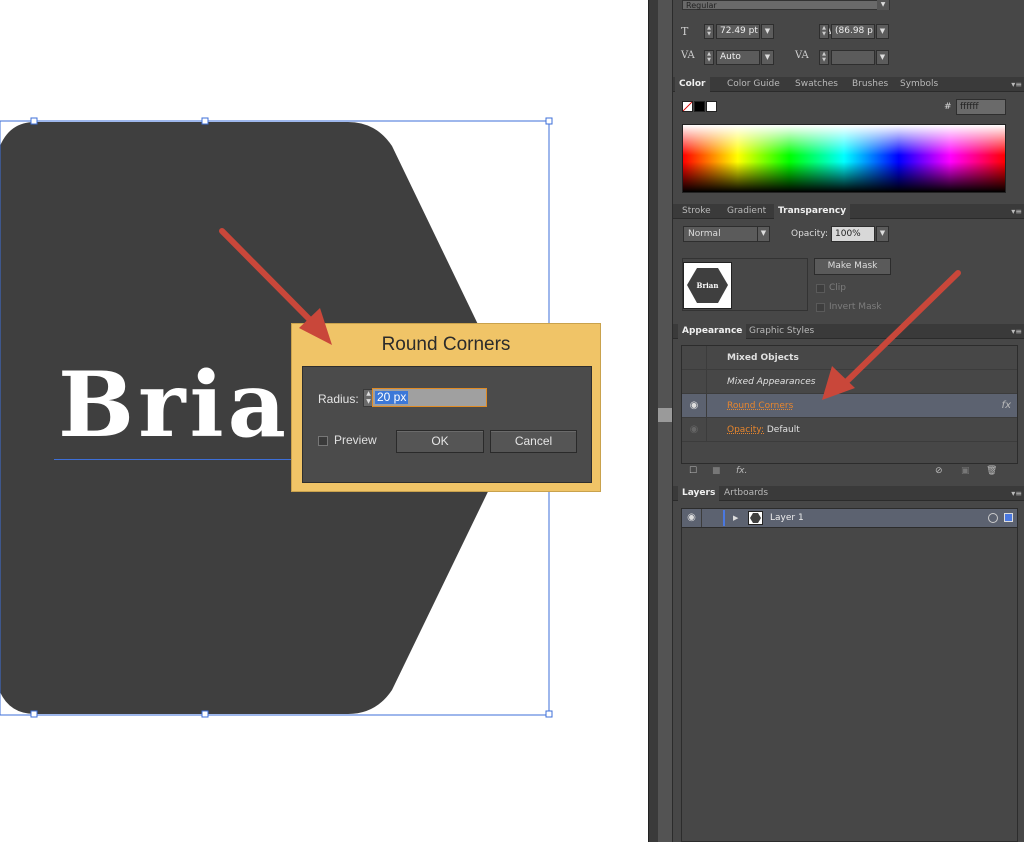 The image size is (1024, 842). What do you see at coordinates (849, 685) in the screenshot?
I see `layers-list-area` at bounding box center [849, 685].